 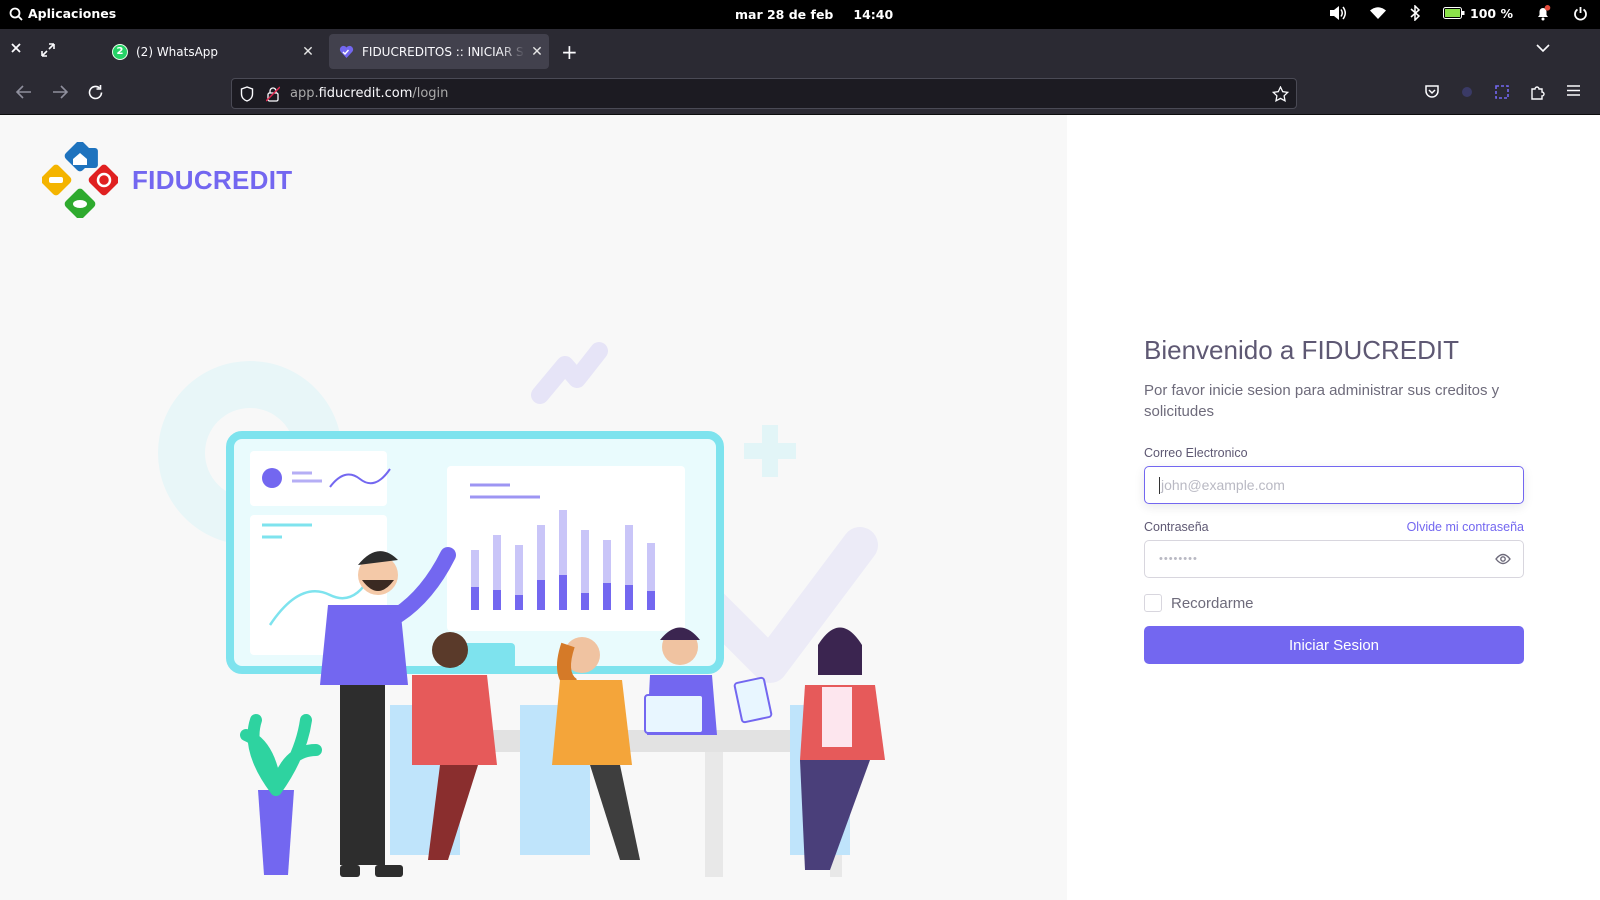 I want to click on pocket-icon, so click(x=1432, y=92).